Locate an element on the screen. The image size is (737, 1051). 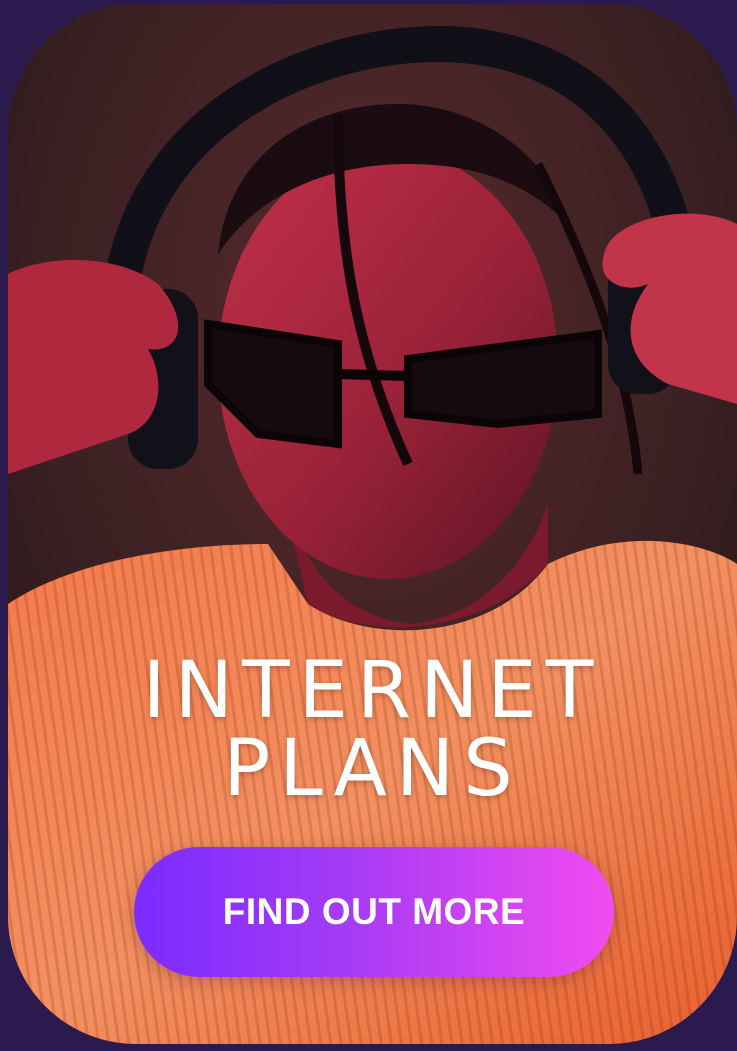
headline-line-1: INTERNET is located at coordinates (372, 691).